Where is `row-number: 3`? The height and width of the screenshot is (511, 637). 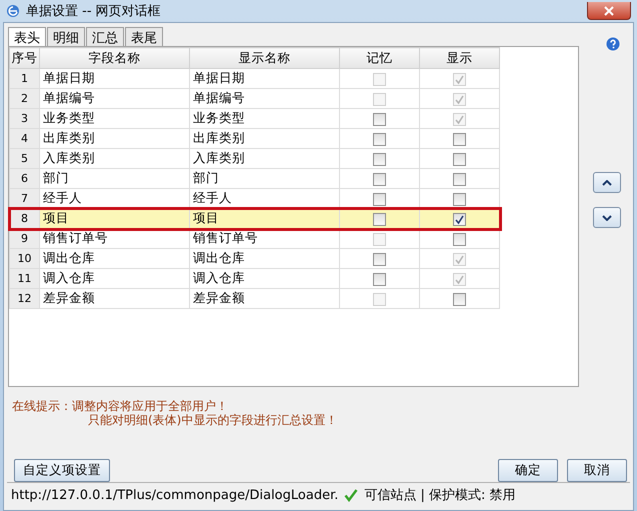 row-number: 3 is located at coordinates (25, 118).